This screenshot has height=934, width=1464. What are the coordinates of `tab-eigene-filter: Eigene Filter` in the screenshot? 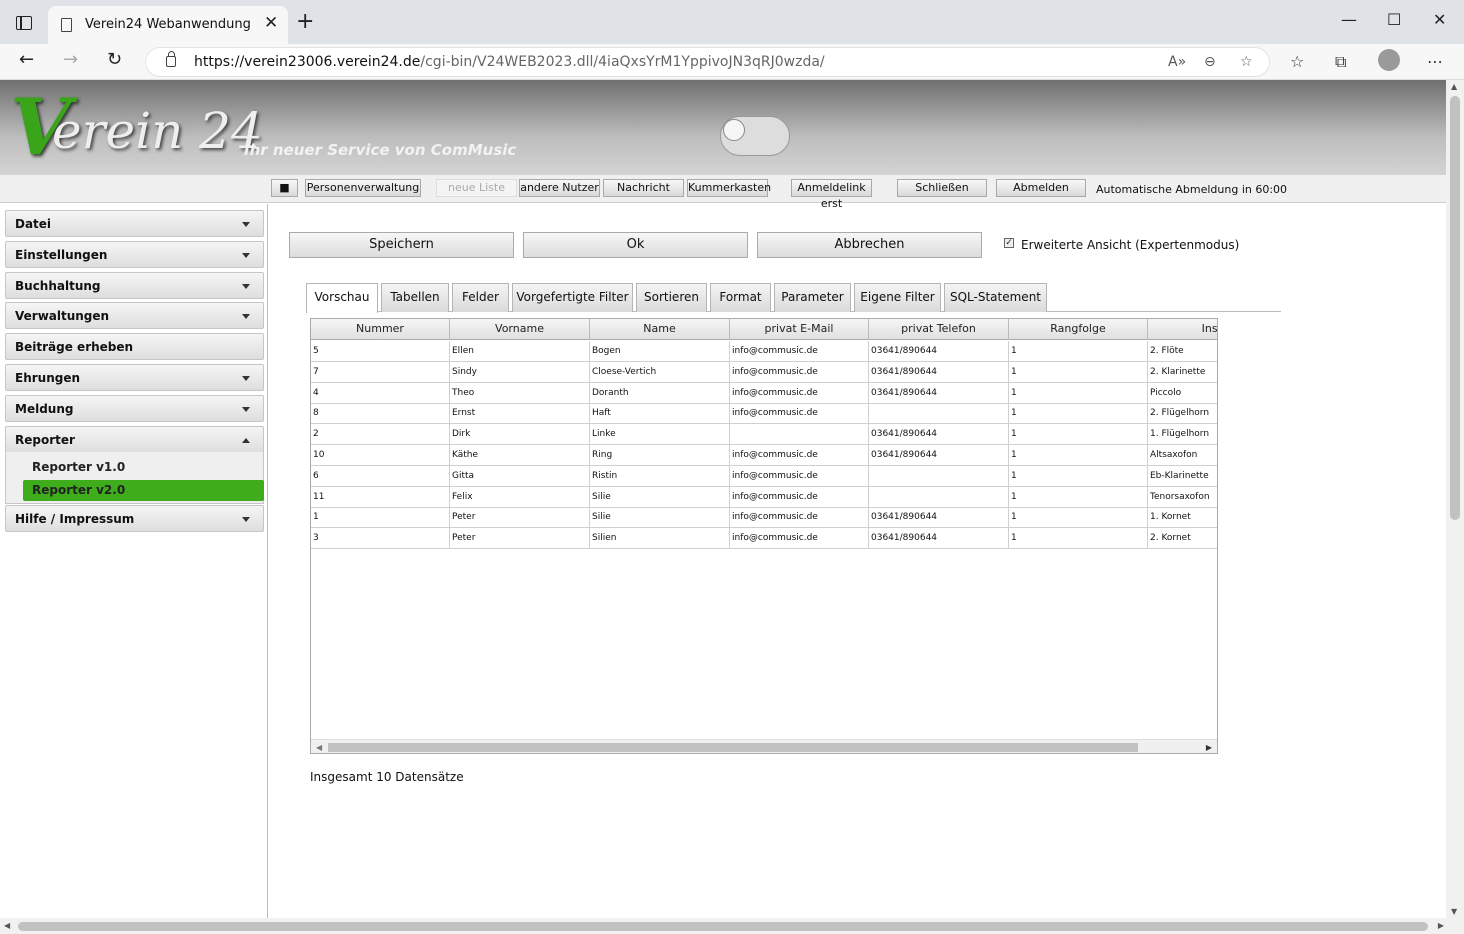 It's located at (897, 297).